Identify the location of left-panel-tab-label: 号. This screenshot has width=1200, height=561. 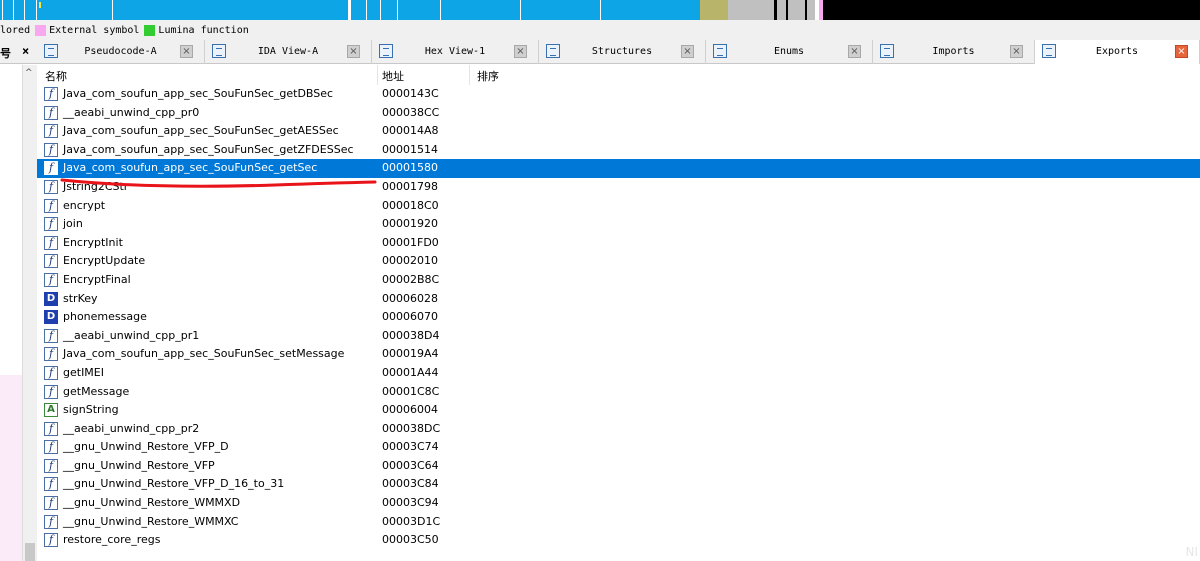
(5, 53).